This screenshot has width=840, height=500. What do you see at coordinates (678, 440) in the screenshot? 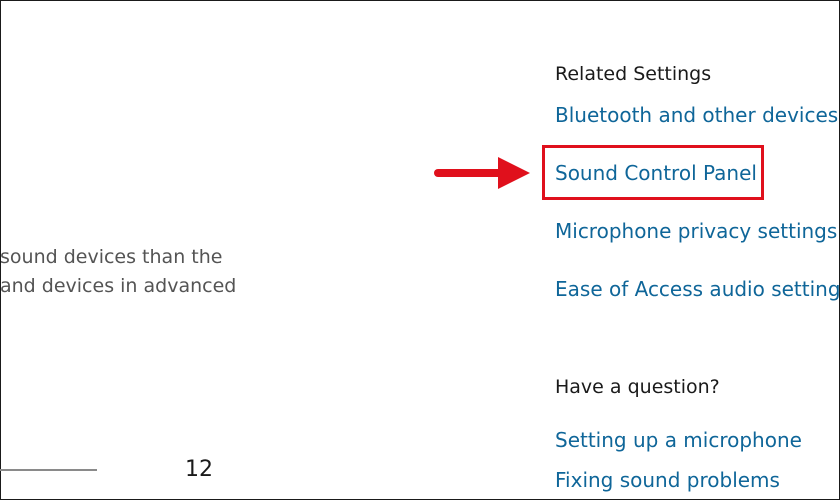
I see `setting-up-microphone-link: Setting up a microphone` at bounding box center [678, 440].